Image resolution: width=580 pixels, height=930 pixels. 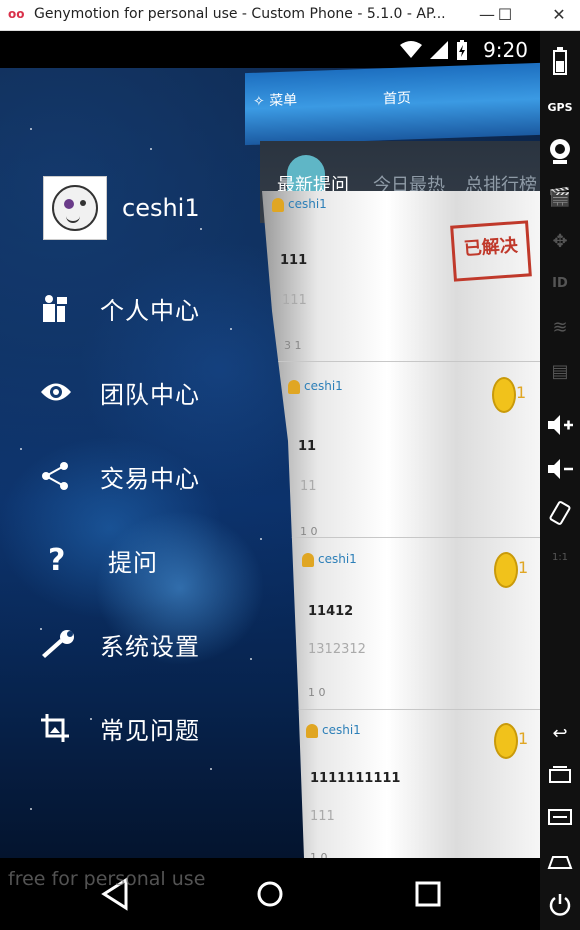 I want to click on avatar, so click(x=75, y=208).